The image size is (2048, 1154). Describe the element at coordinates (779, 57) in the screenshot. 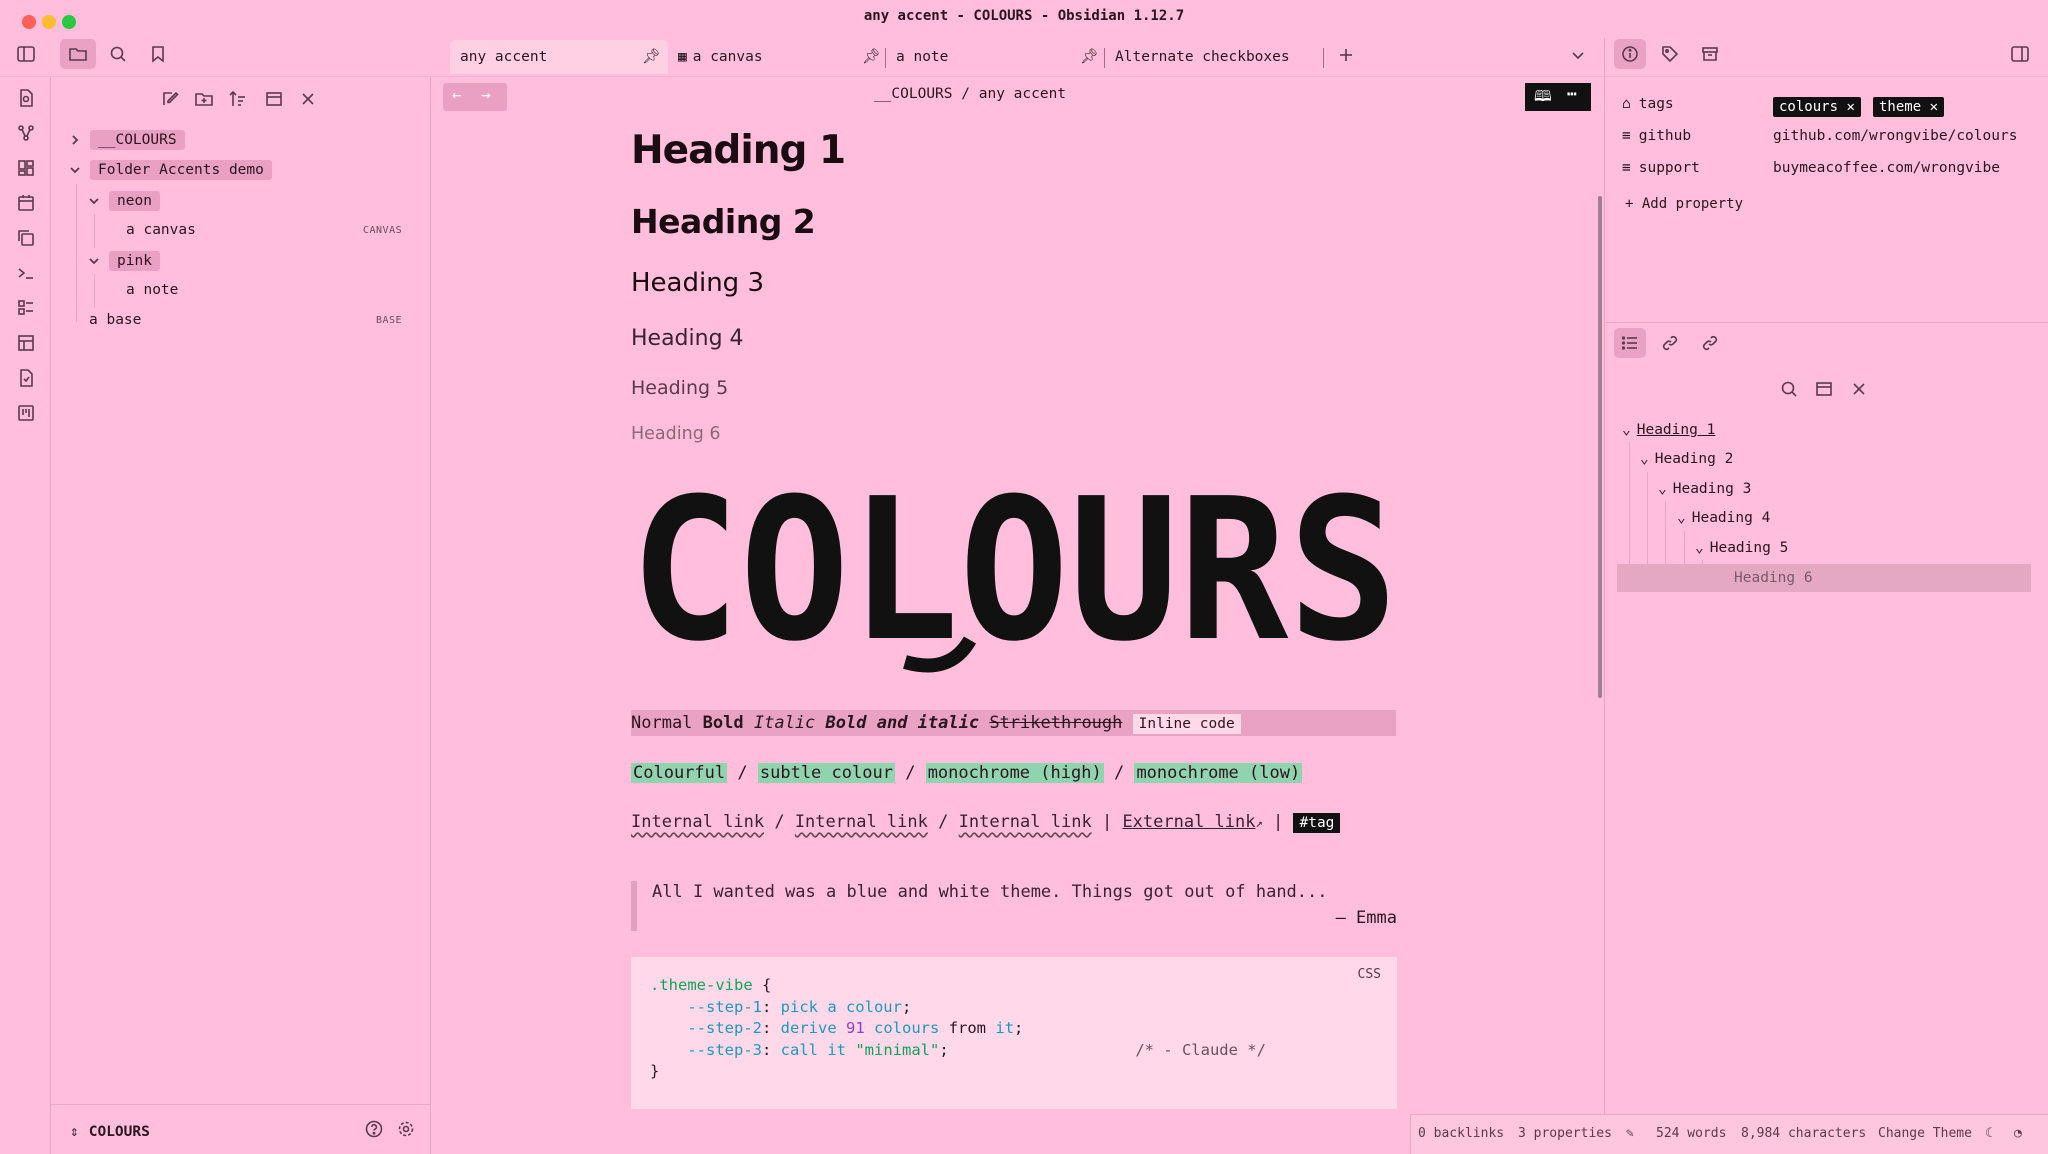

I see `tab-a-canvas: ▦ a canvas 📌︎` at that location.